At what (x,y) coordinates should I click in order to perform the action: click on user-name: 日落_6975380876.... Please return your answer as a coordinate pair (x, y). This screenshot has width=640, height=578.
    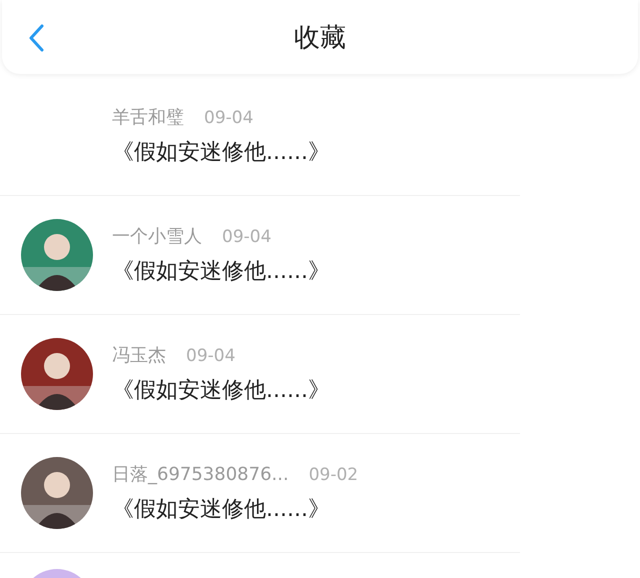
    Looking at the image, I should click on (200, 474).